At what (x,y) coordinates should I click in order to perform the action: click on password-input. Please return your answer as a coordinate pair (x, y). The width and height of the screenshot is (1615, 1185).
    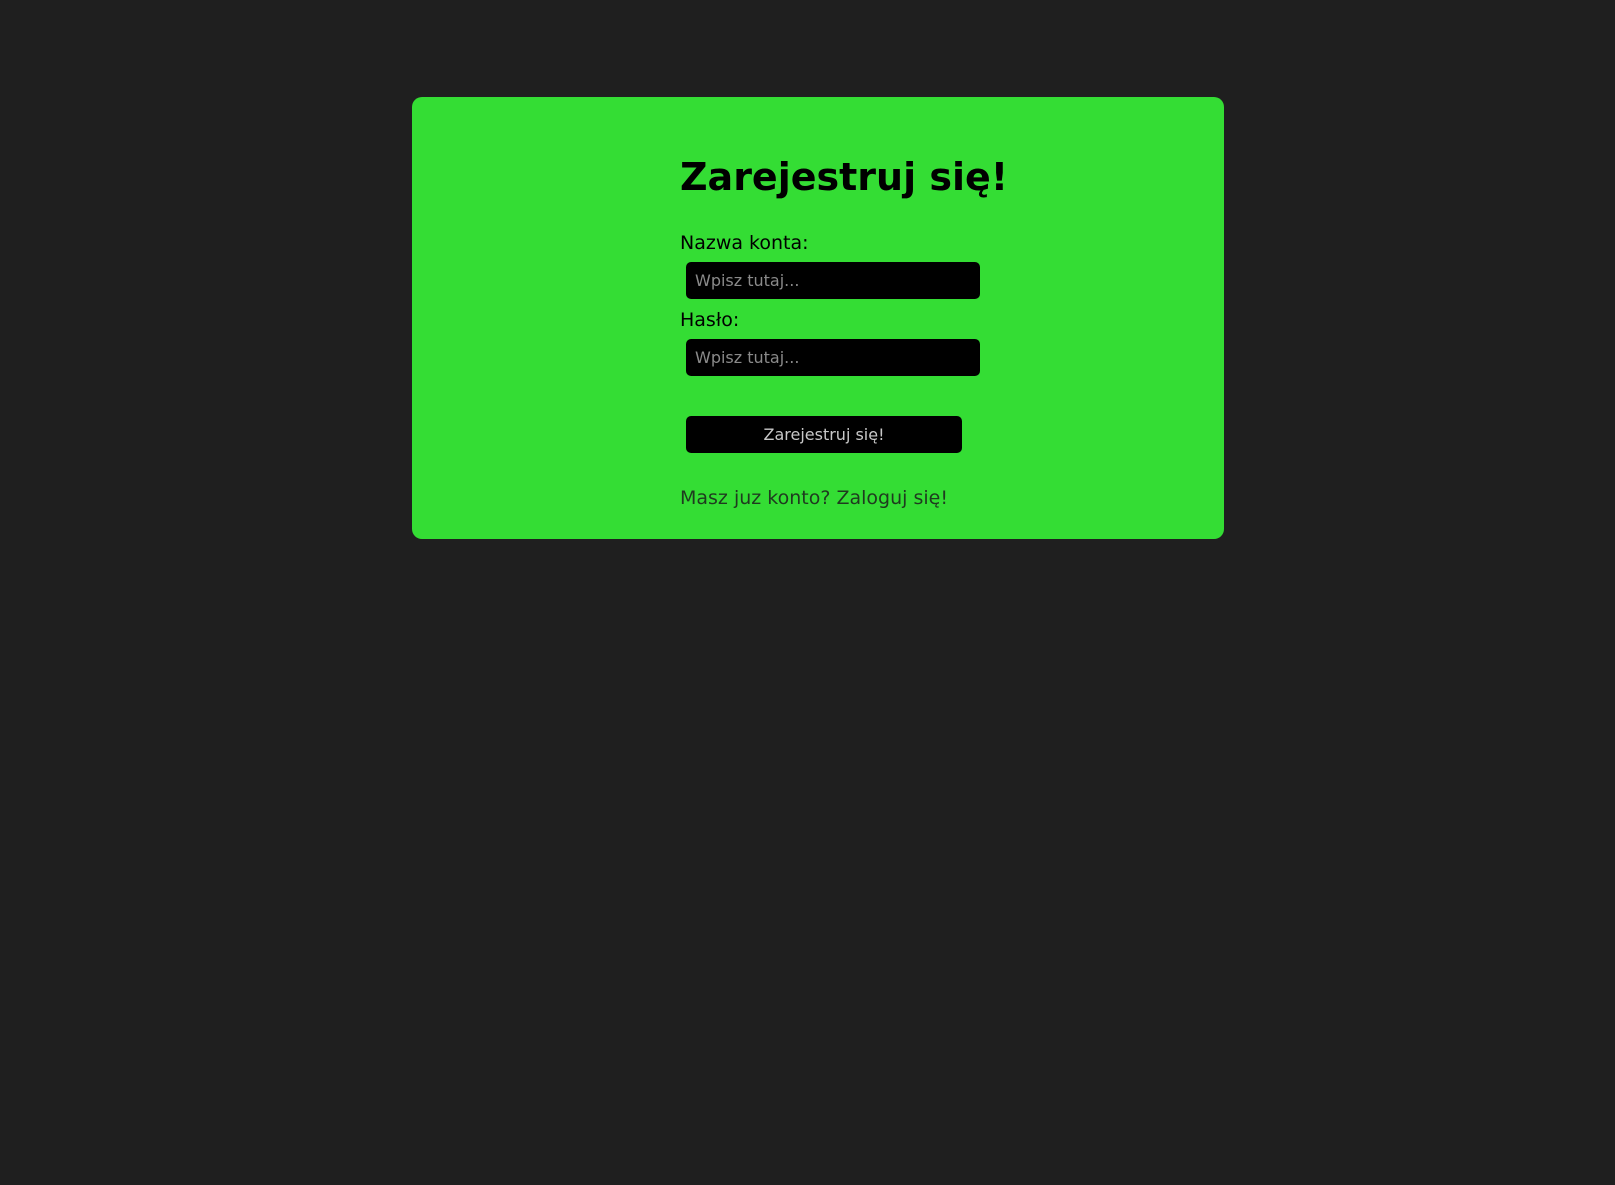
    Looking at the image, I should click on (833, 357).